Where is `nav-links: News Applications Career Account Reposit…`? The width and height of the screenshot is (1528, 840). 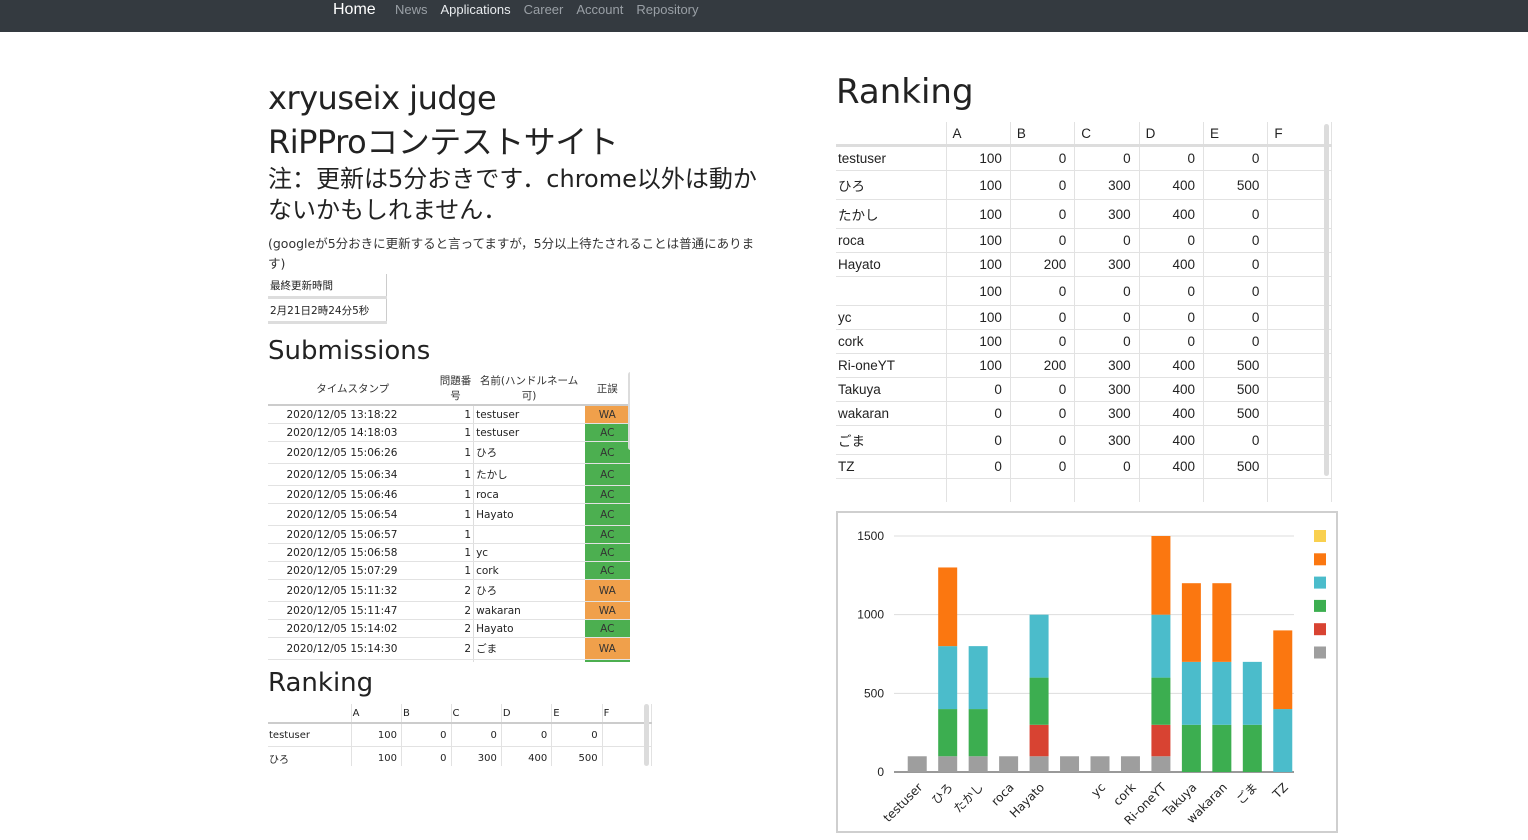
nav-links: News Applications Career Account Reposit… is located at coordinates (553, 10).